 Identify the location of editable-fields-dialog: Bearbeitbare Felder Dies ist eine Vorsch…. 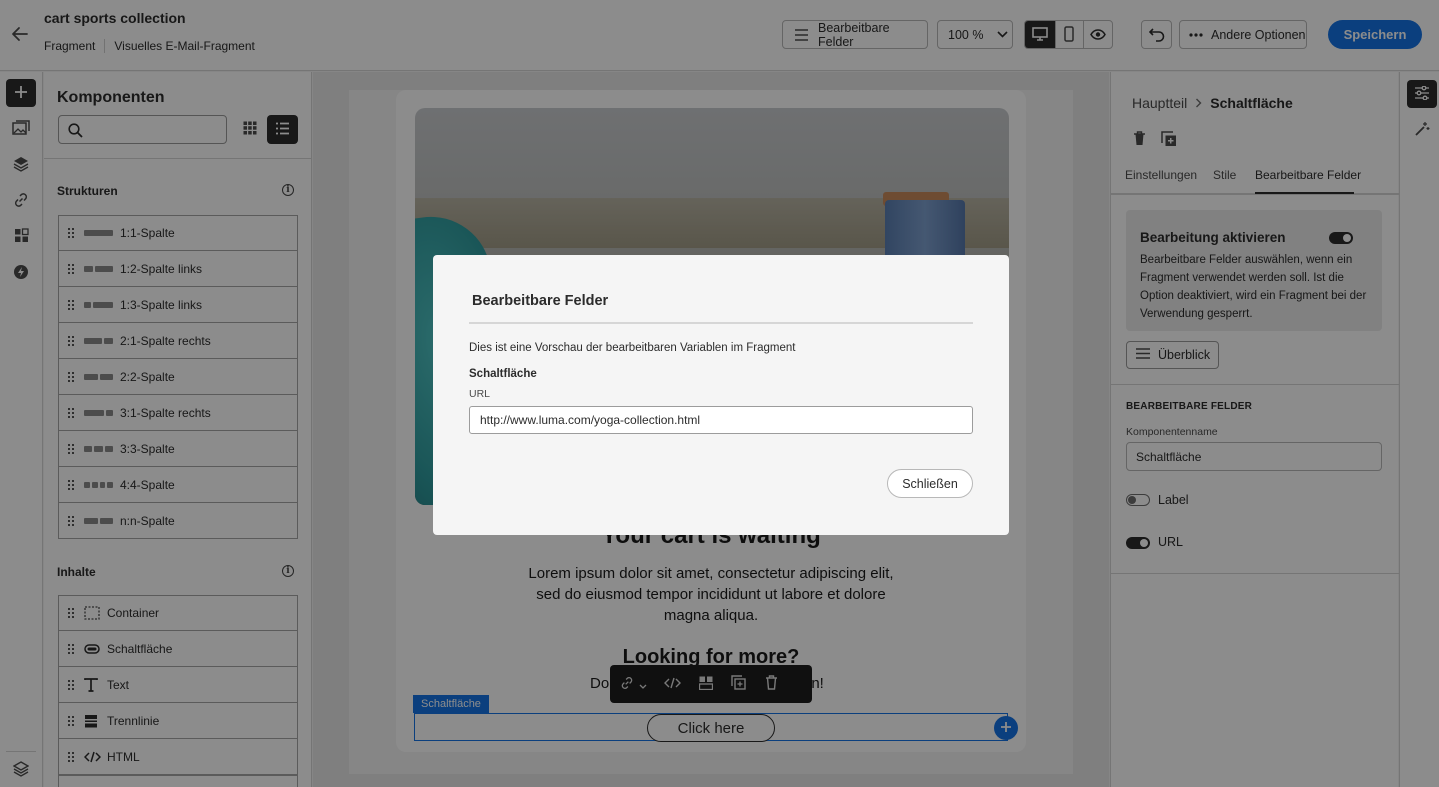
(721, 395).